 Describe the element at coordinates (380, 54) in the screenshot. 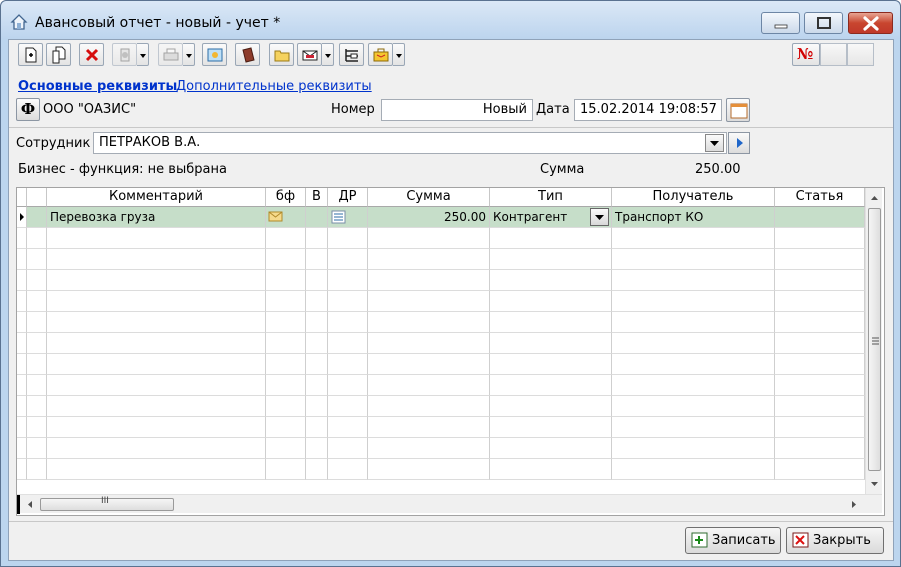

I see `briefcase-button` at that location.